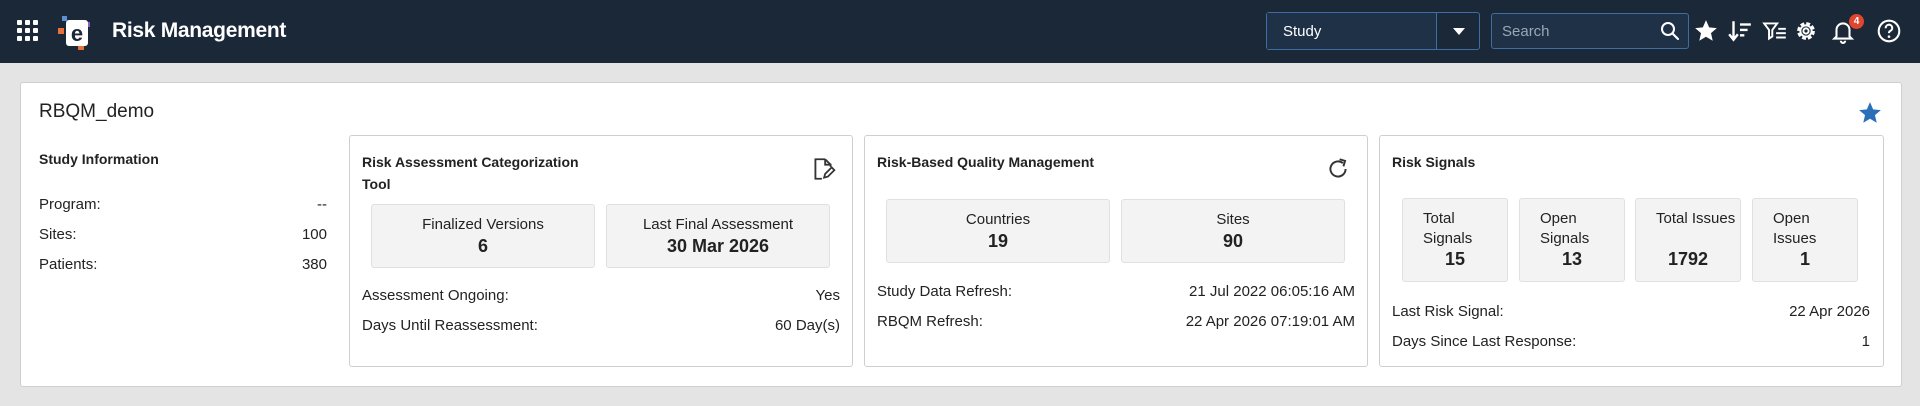 The width and height of the screenshot is (1920, 406). I want to click on detail-value: 21 Jul 2022 06:05:16 AM, so click(1272, 291).